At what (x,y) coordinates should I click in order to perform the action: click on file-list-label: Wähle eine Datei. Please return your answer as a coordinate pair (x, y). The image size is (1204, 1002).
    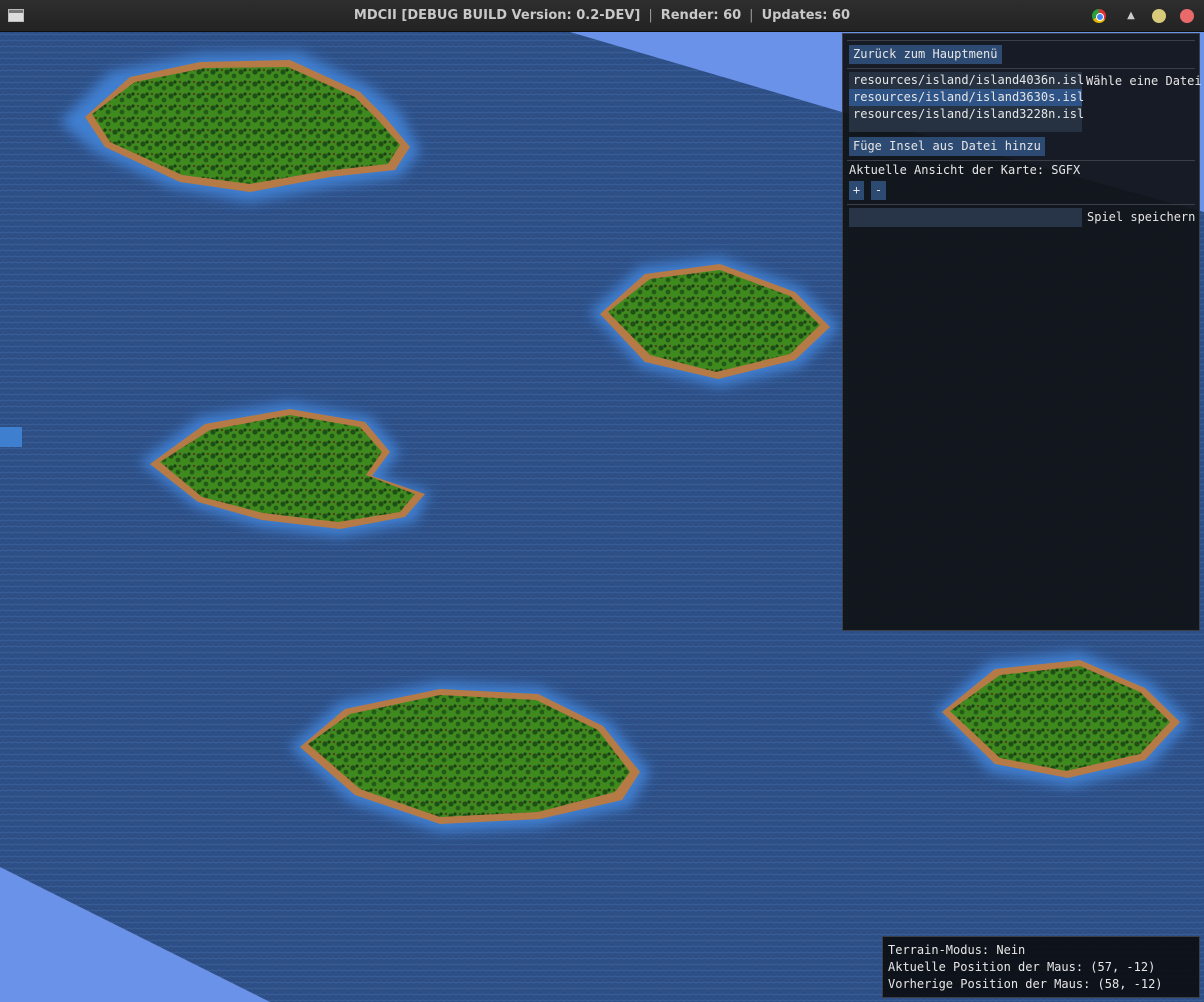
    Looking at the image, I should click on (1144, 81).